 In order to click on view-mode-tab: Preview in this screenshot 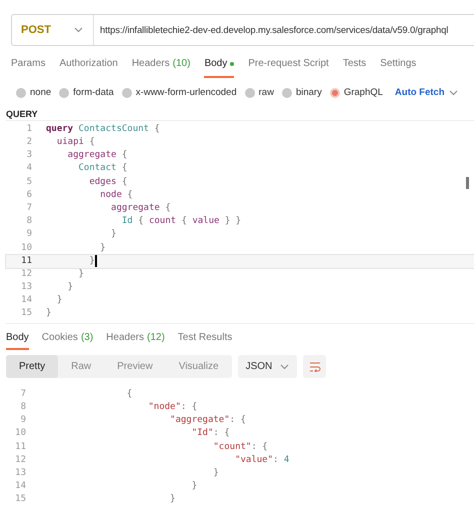, I will do `click(135, 366)`.